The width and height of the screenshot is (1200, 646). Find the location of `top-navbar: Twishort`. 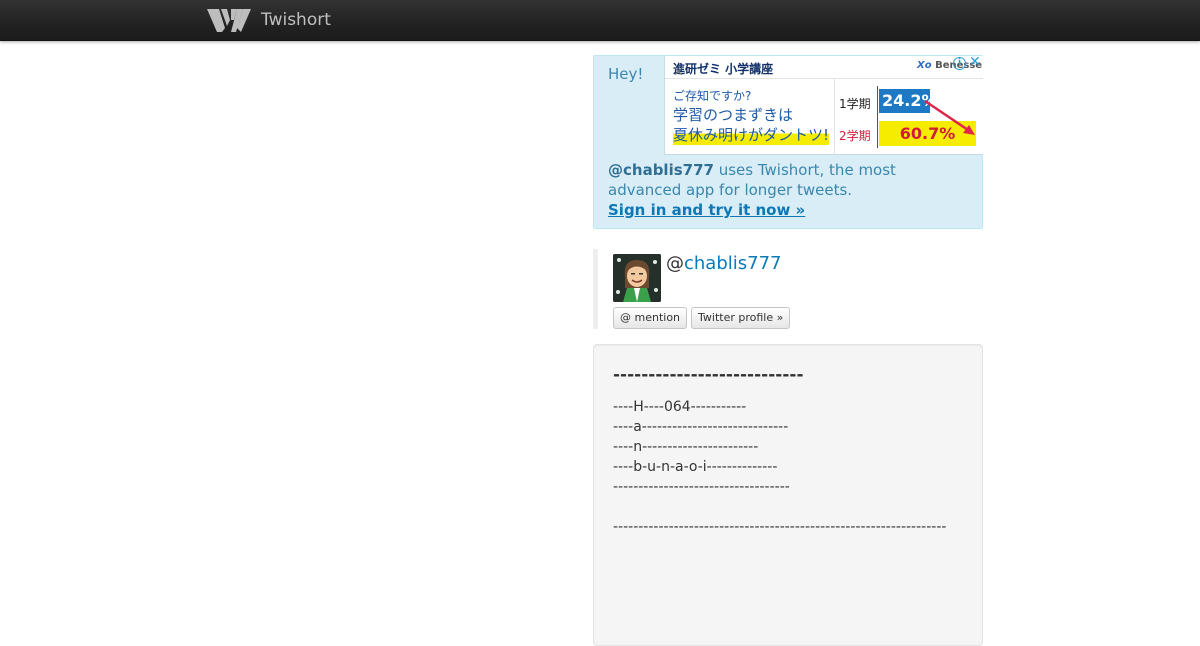

top-navbar: Twishort is located at coordinates (600, 20).